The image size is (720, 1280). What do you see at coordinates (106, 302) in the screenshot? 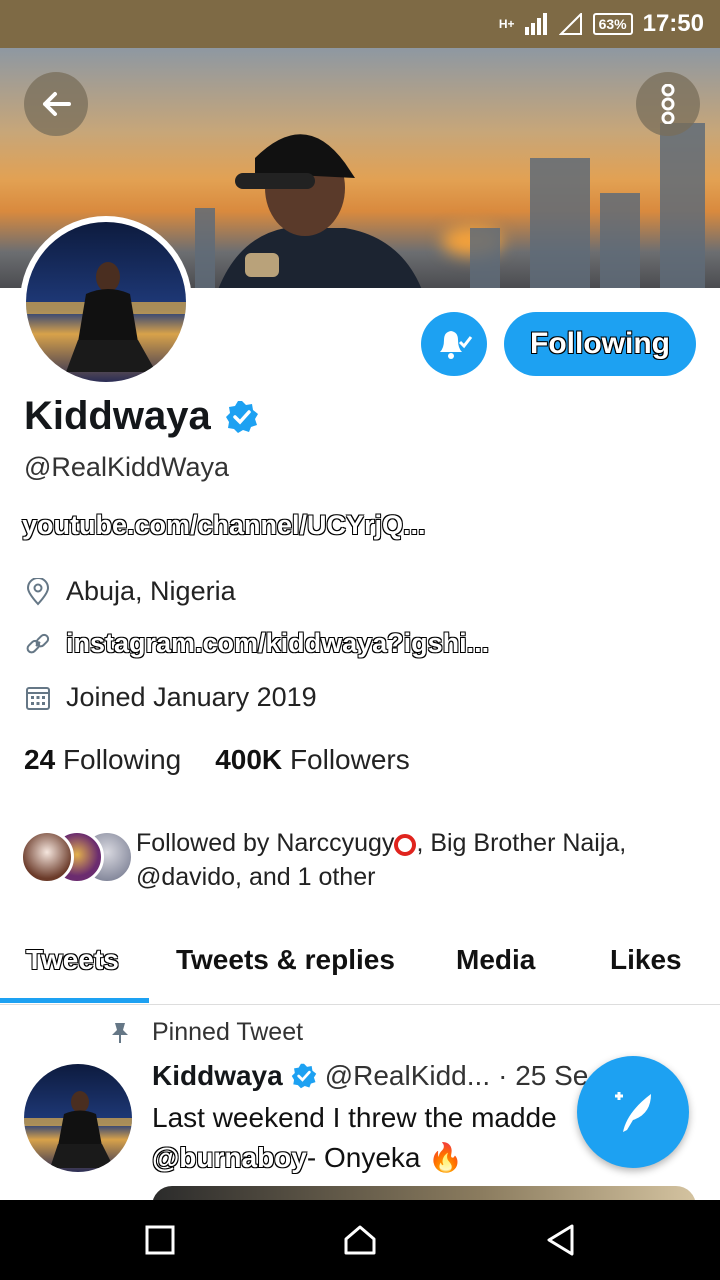
I see `profile-avatar` at bounding box center [106, 302].